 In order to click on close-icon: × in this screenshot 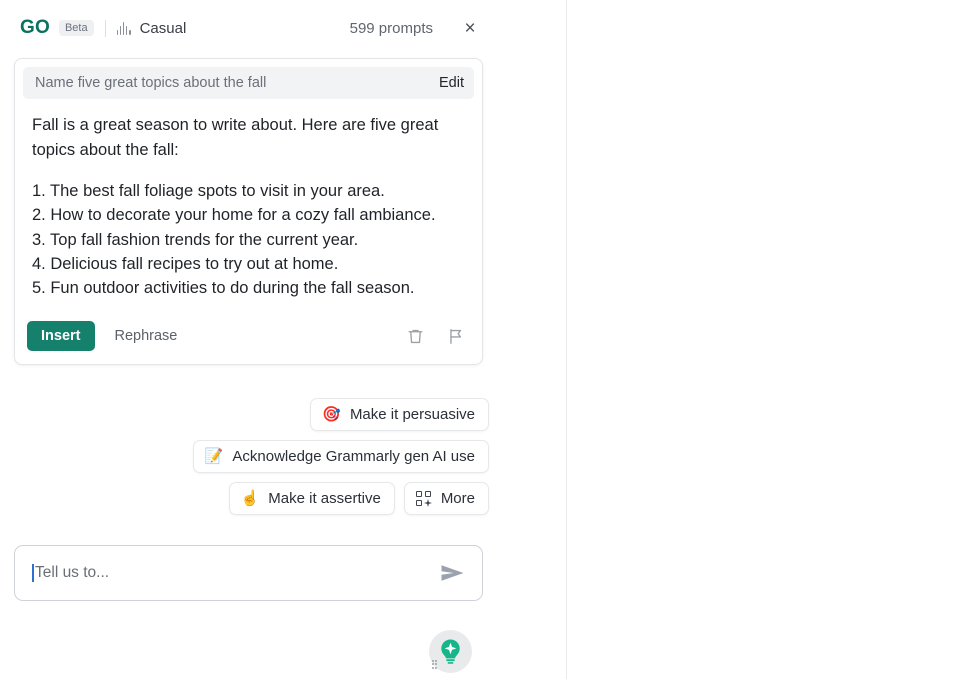, I will do `click(470, 28)`.